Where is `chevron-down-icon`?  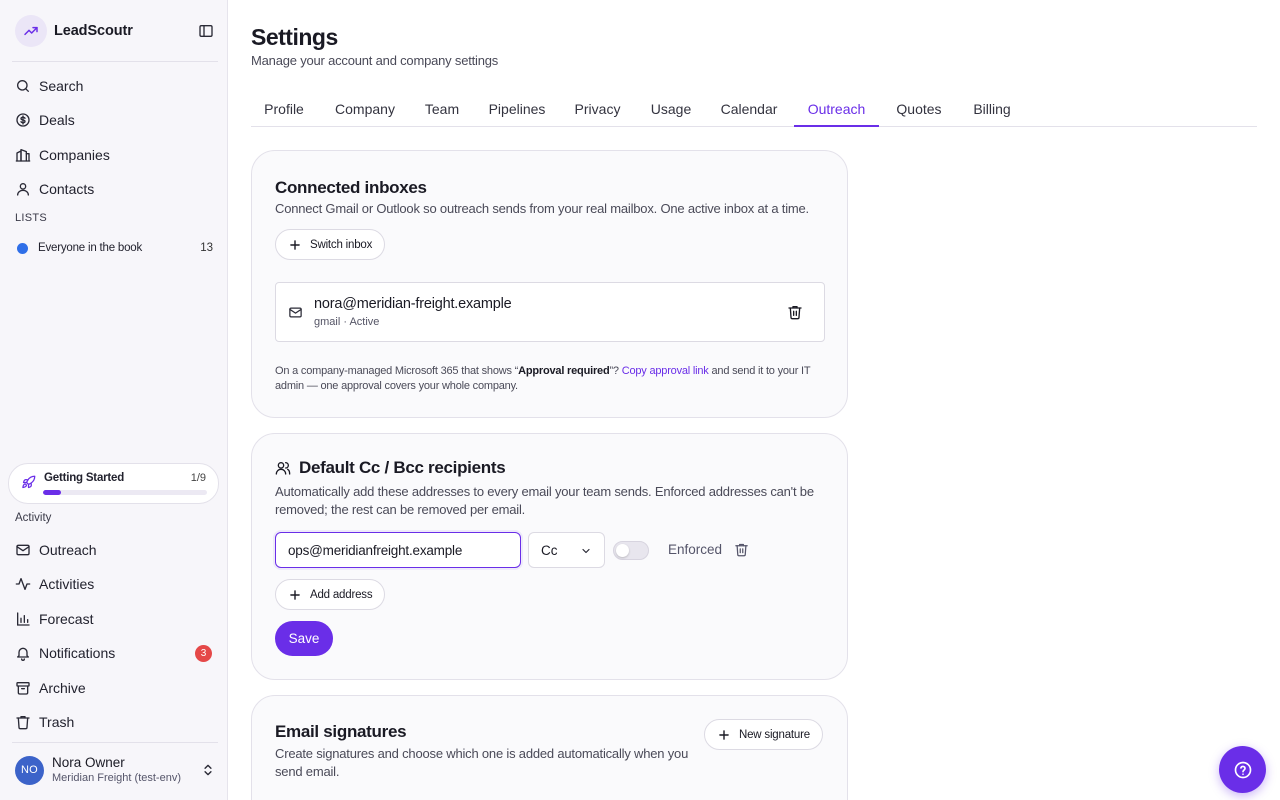
chevron-down-icon is located at coordinates (586, 551).